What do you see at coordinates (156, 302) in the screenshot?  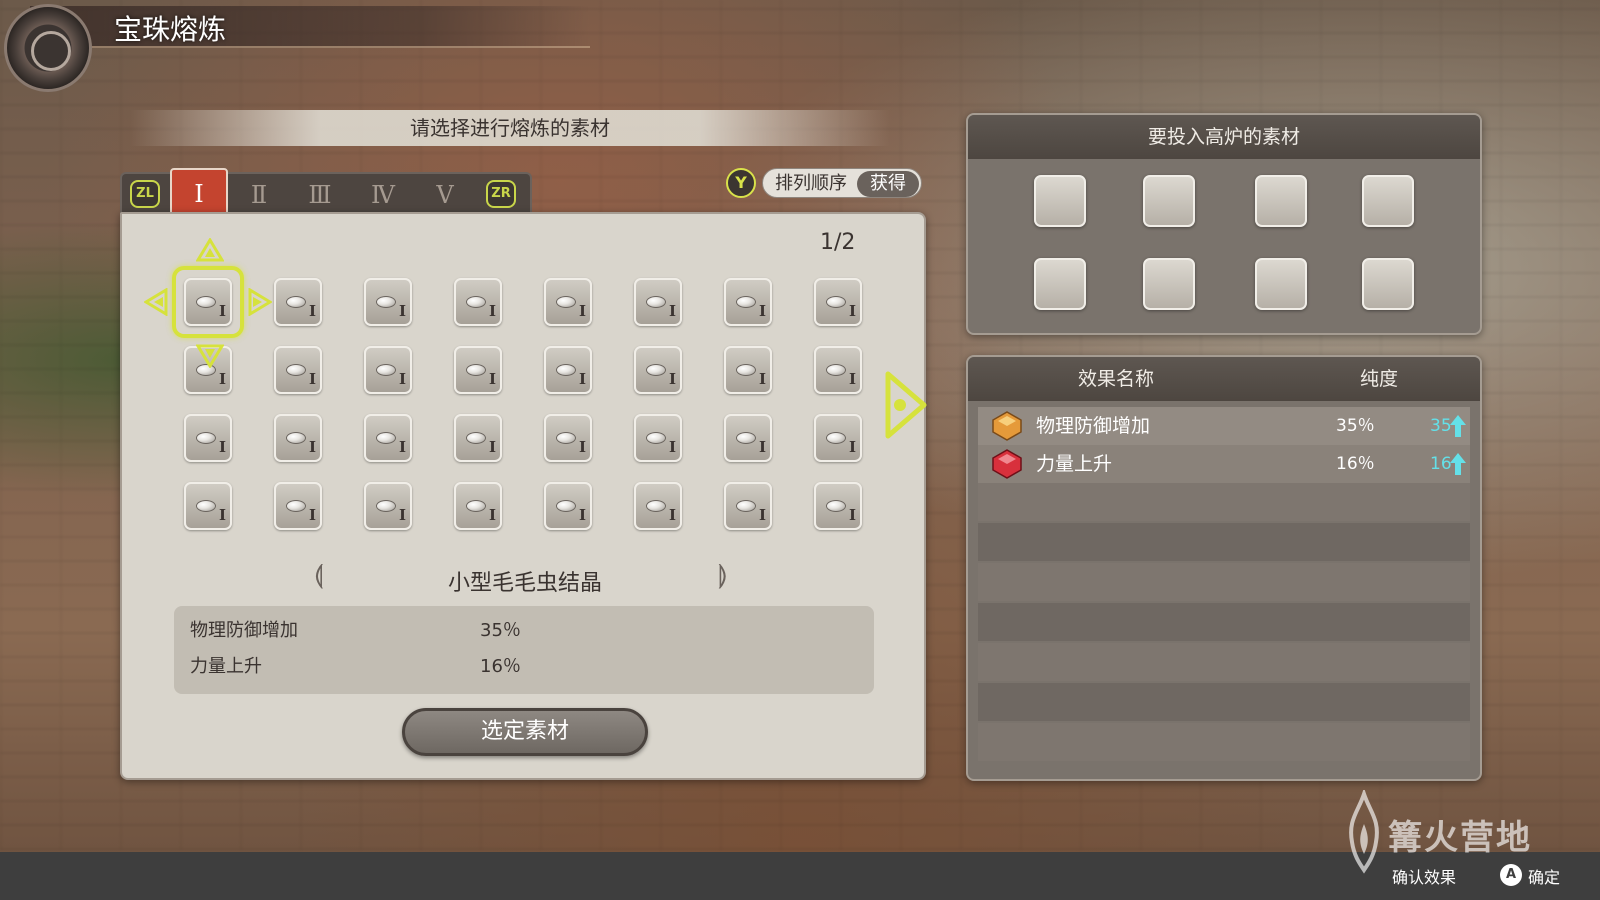 I see `cursor-left-arrow-icon` at bounding box center [156, 302].